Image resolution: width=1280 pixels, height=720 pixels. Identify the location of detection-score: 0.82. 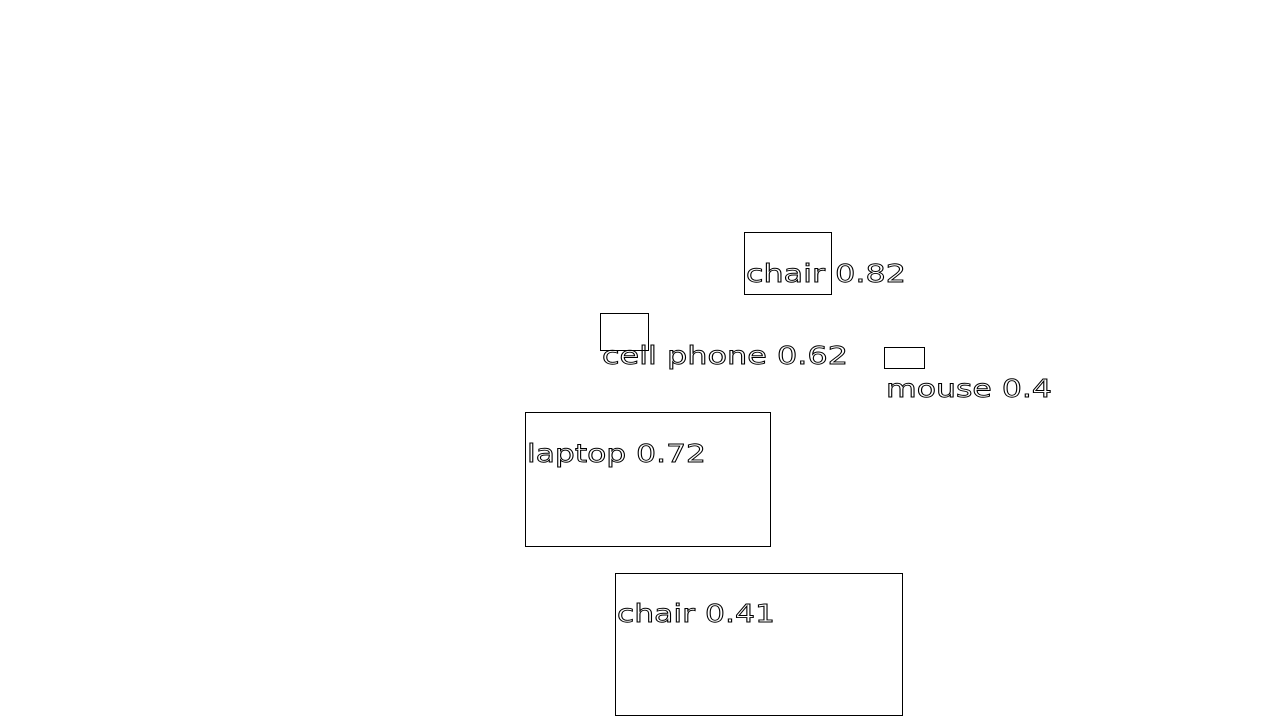
(870, 273).